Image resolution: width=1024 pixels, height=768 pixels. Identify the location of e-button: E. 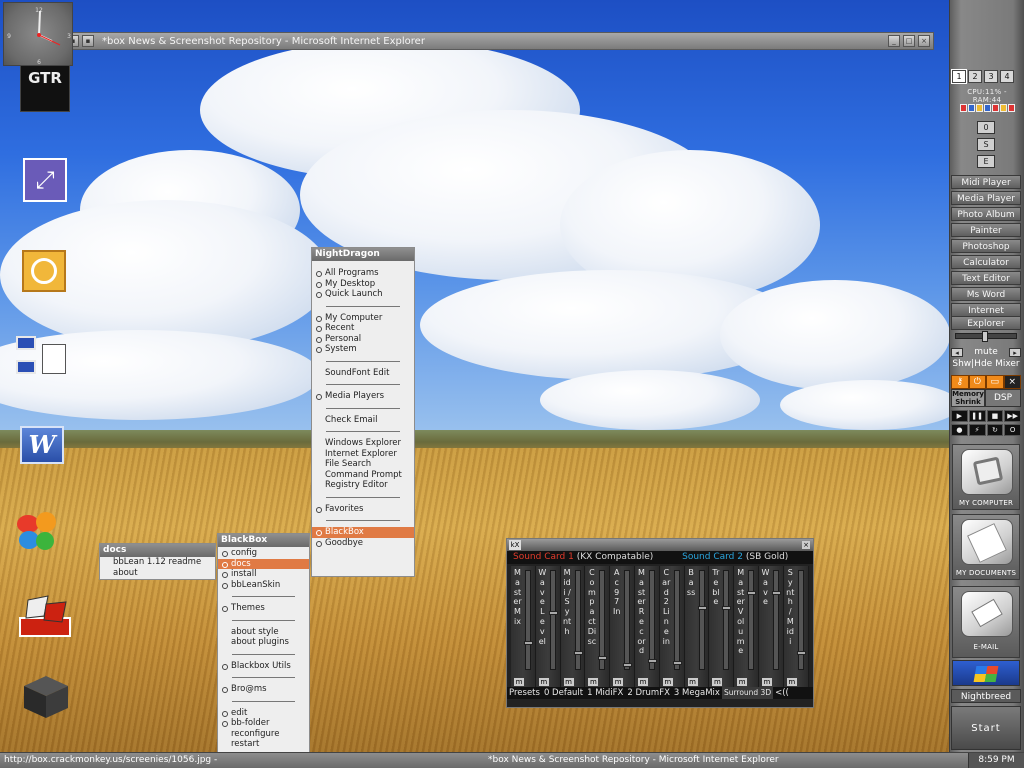
(986, 161).